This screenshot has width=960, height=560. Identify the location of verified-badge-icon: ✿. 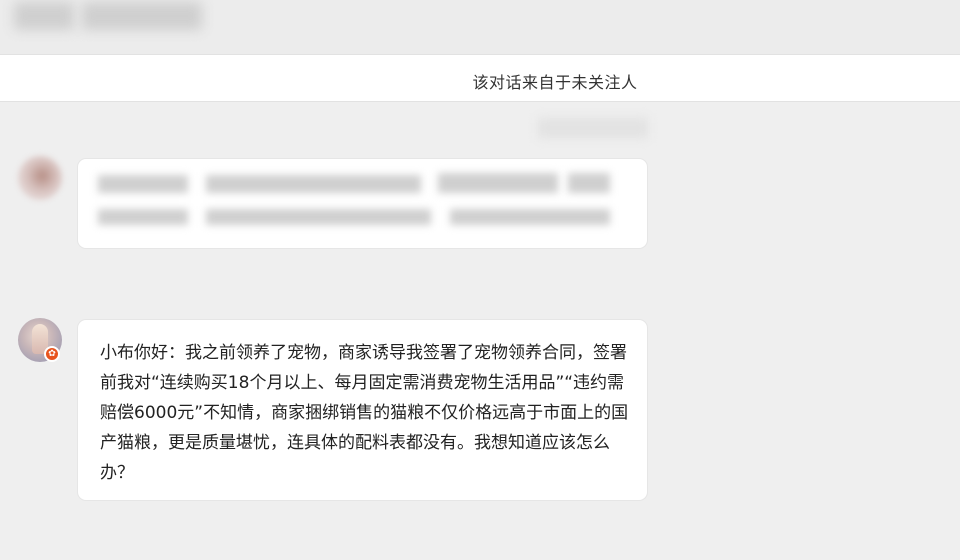
(52, 354).